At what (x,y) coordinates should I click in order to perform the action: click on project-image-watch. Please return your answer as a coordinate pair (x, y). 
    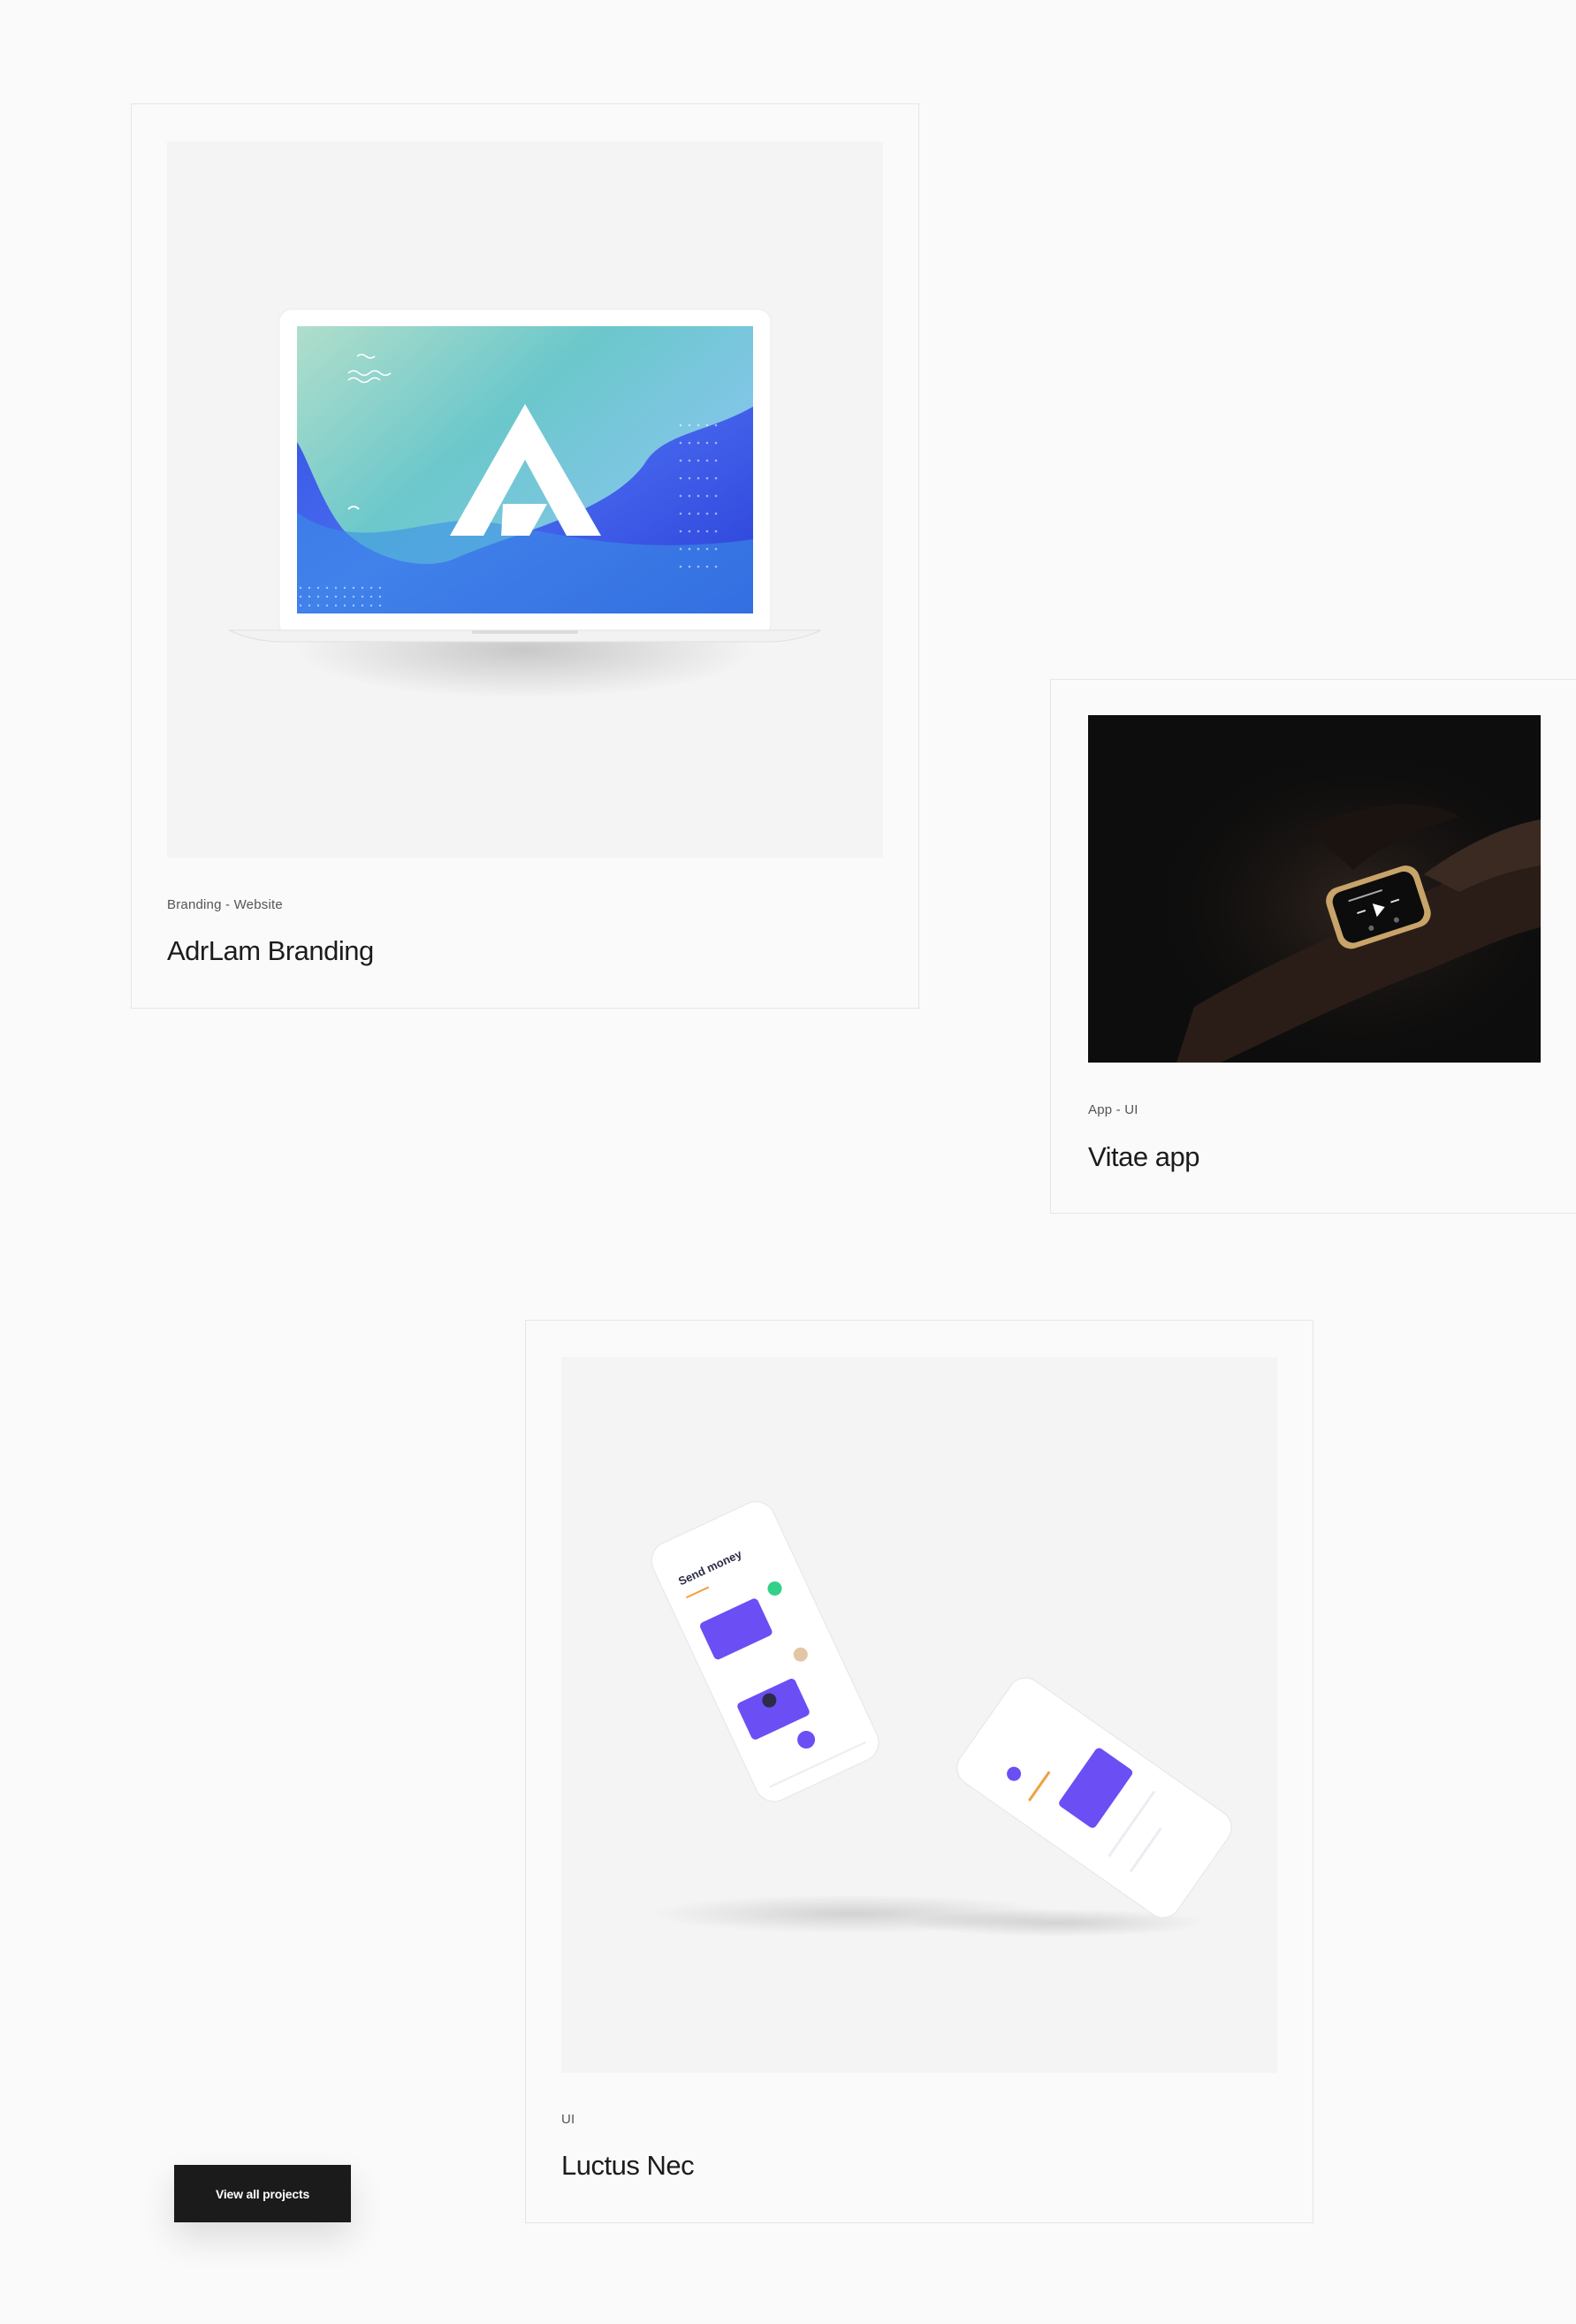
    Looking at the image, I should click on (1314, 889).